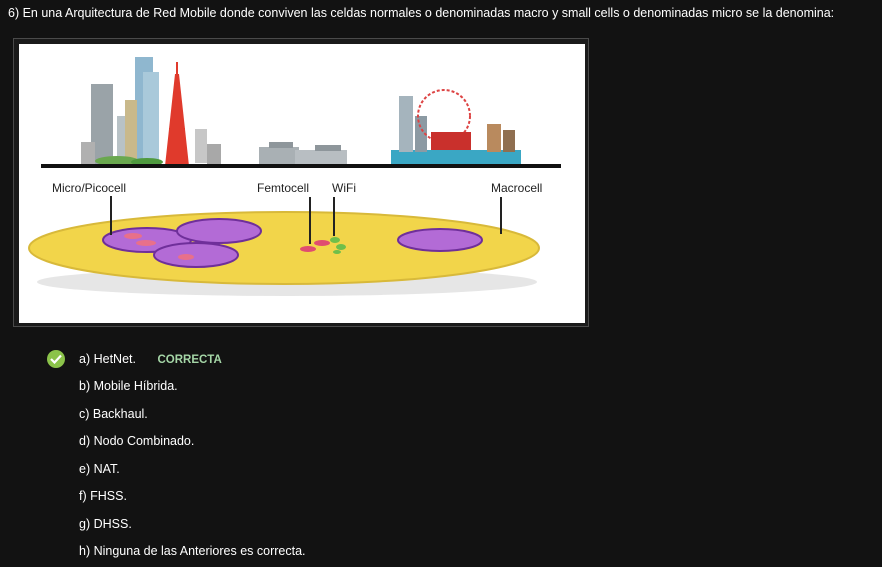 The width and height of the screenshot is (882, 567). Describe the element at coordinates (189, 360) in the screenshot. I see `correct-status-label: CORRECTA` at that location.